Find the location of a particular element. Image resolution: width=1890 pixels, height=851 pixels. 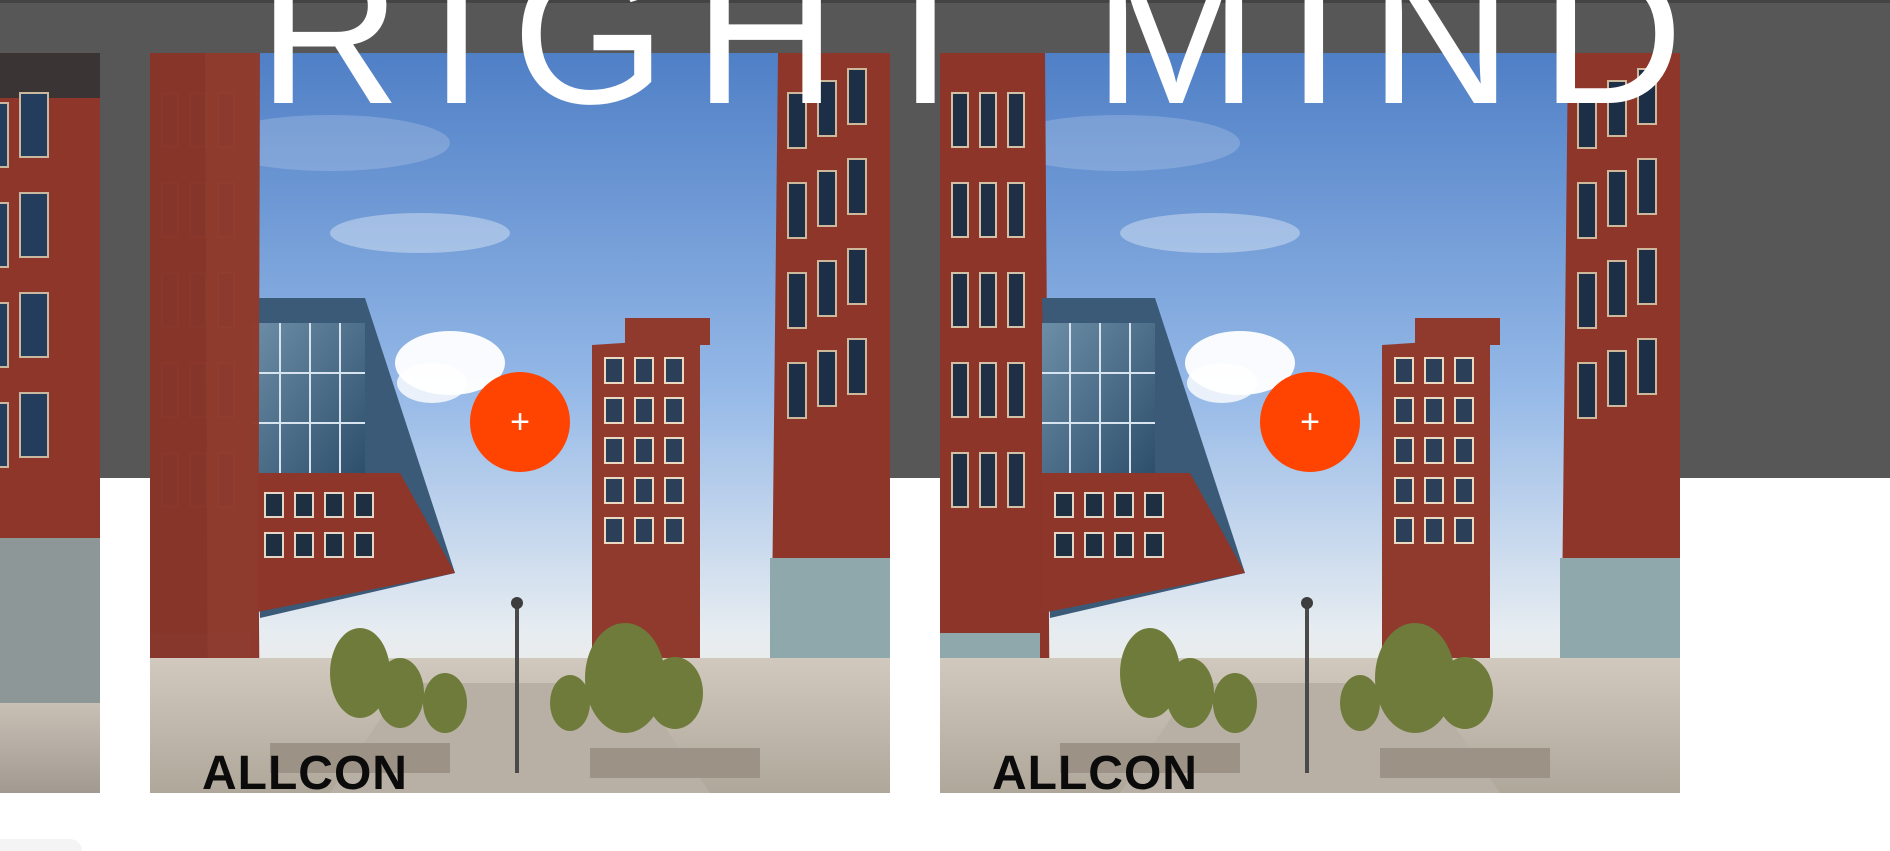

bottom-left-shadow is located at coordinates (41, 845).